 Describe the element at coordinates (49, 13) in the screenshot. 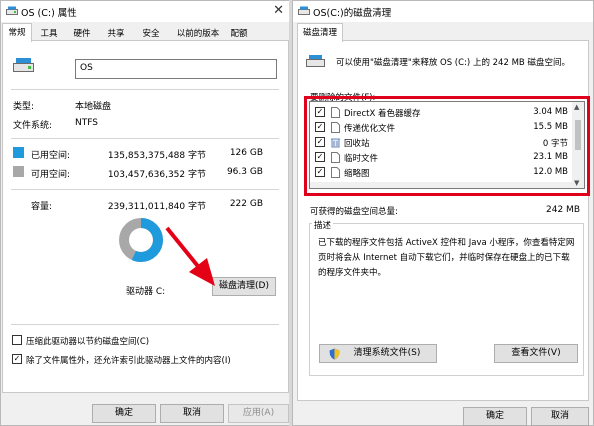

I see `properties-title: OS (C:) 属性` at that location.